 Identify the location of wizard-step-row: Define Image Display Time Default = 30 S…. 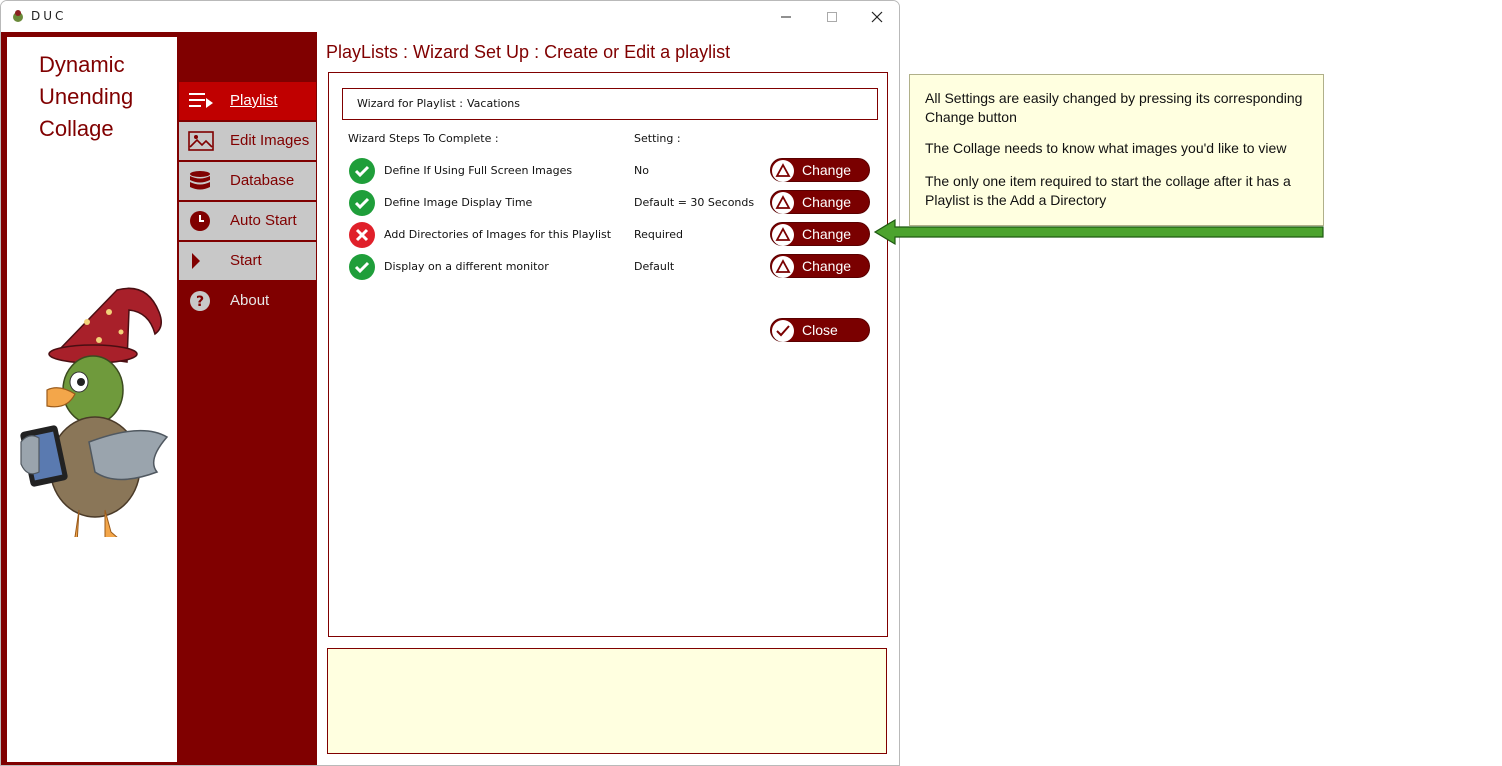
(608, 206).